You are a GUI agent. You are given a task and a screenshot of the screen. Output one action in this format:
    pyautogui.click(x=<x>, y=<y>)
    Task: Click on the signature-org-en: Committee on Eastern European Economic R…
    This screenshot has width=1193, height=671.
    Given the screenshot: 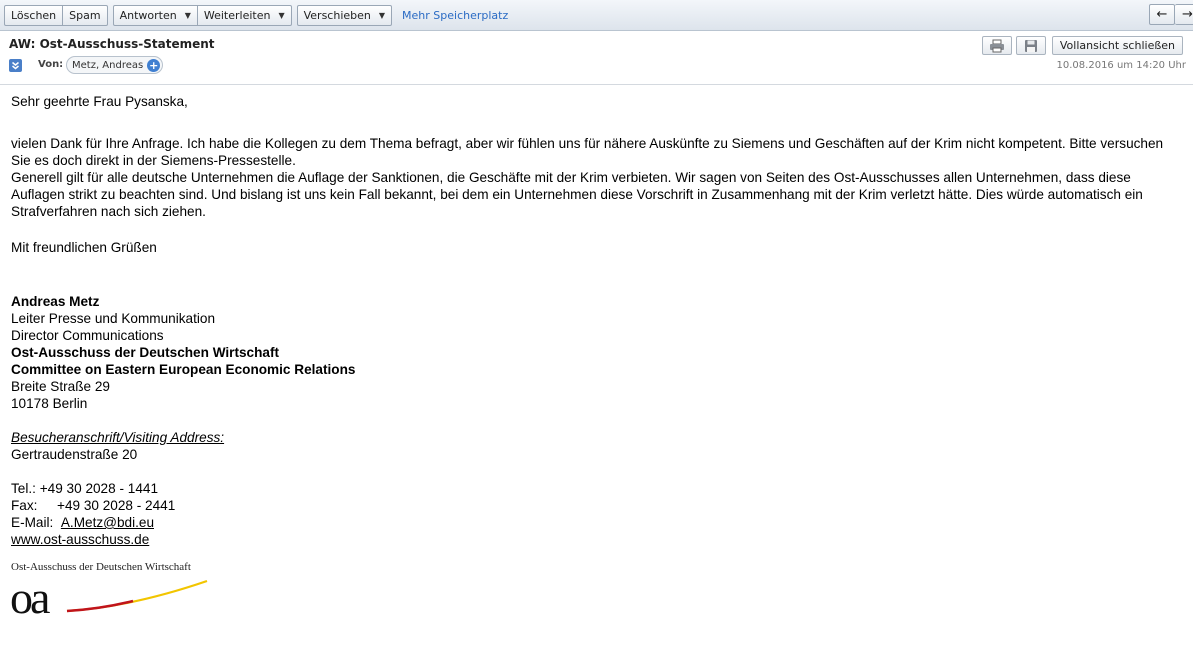 What is the action you would take?
    pyautogui.click(x=183, y=369)
    